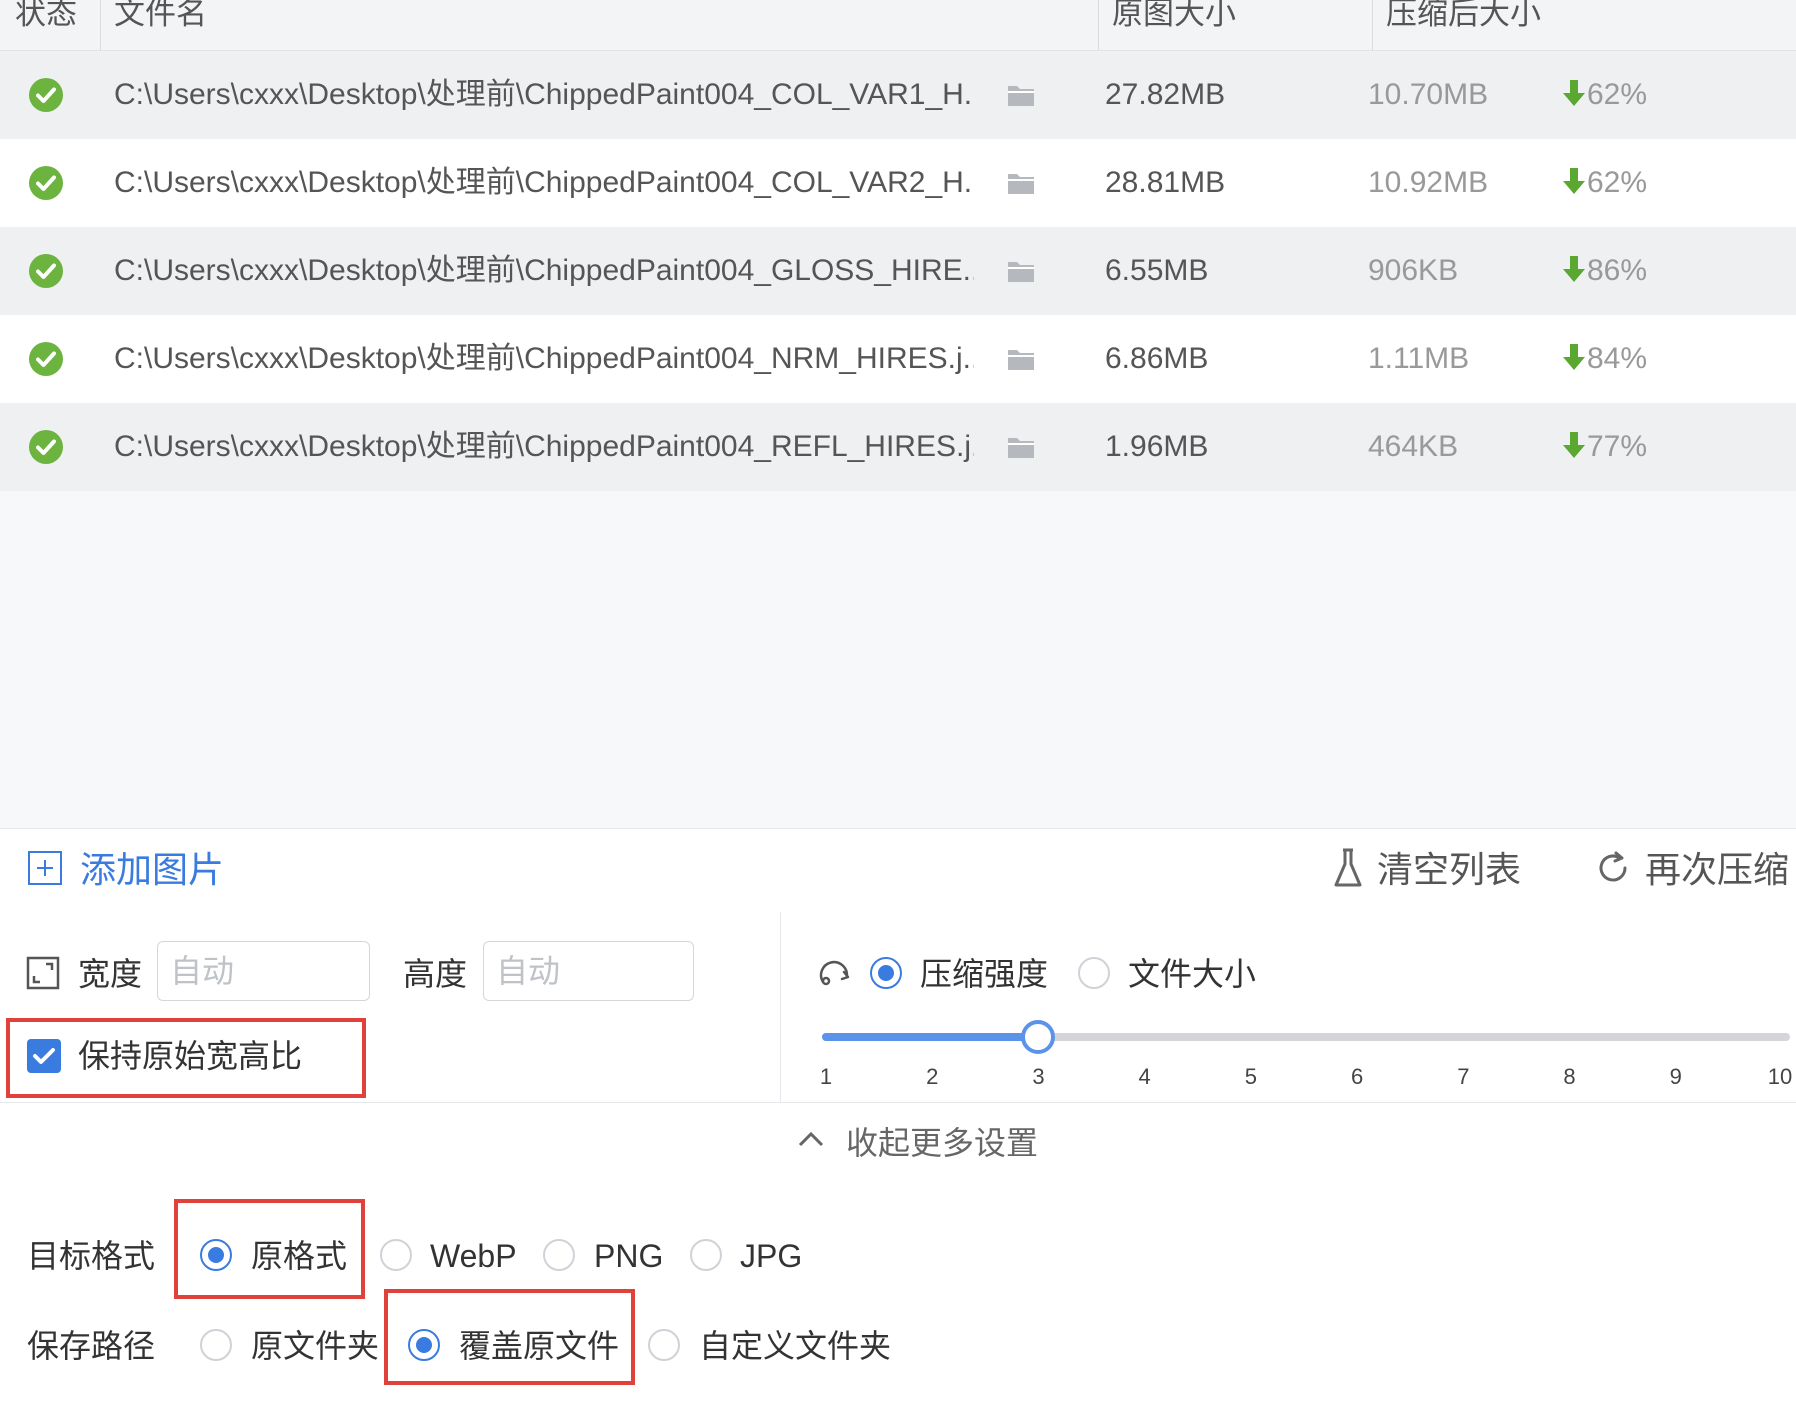  I want to click on slider-tick-label: 3, so click(1038, 1076).